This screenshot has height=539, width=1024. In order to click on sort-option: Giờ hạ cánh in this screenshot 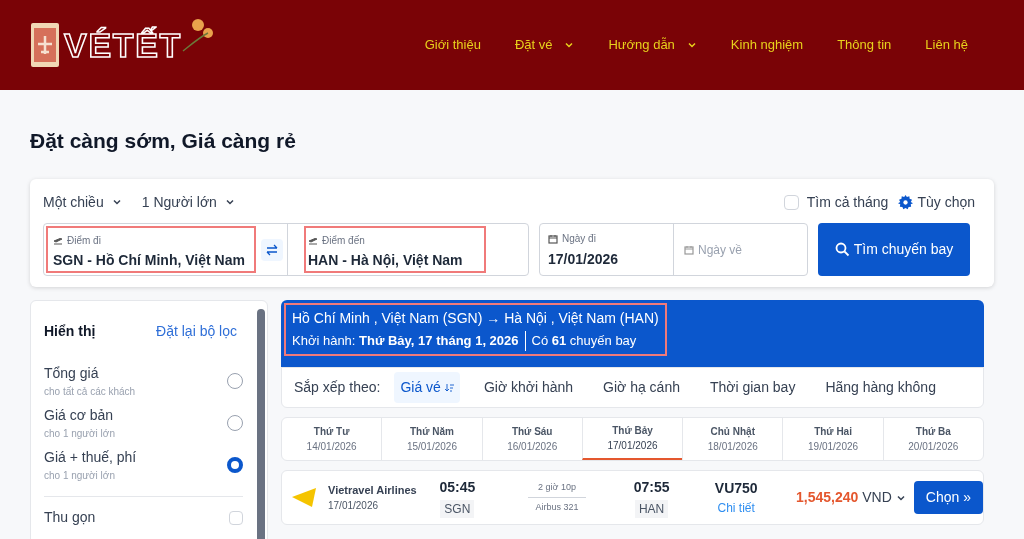, I will do `click(641, 387)`.